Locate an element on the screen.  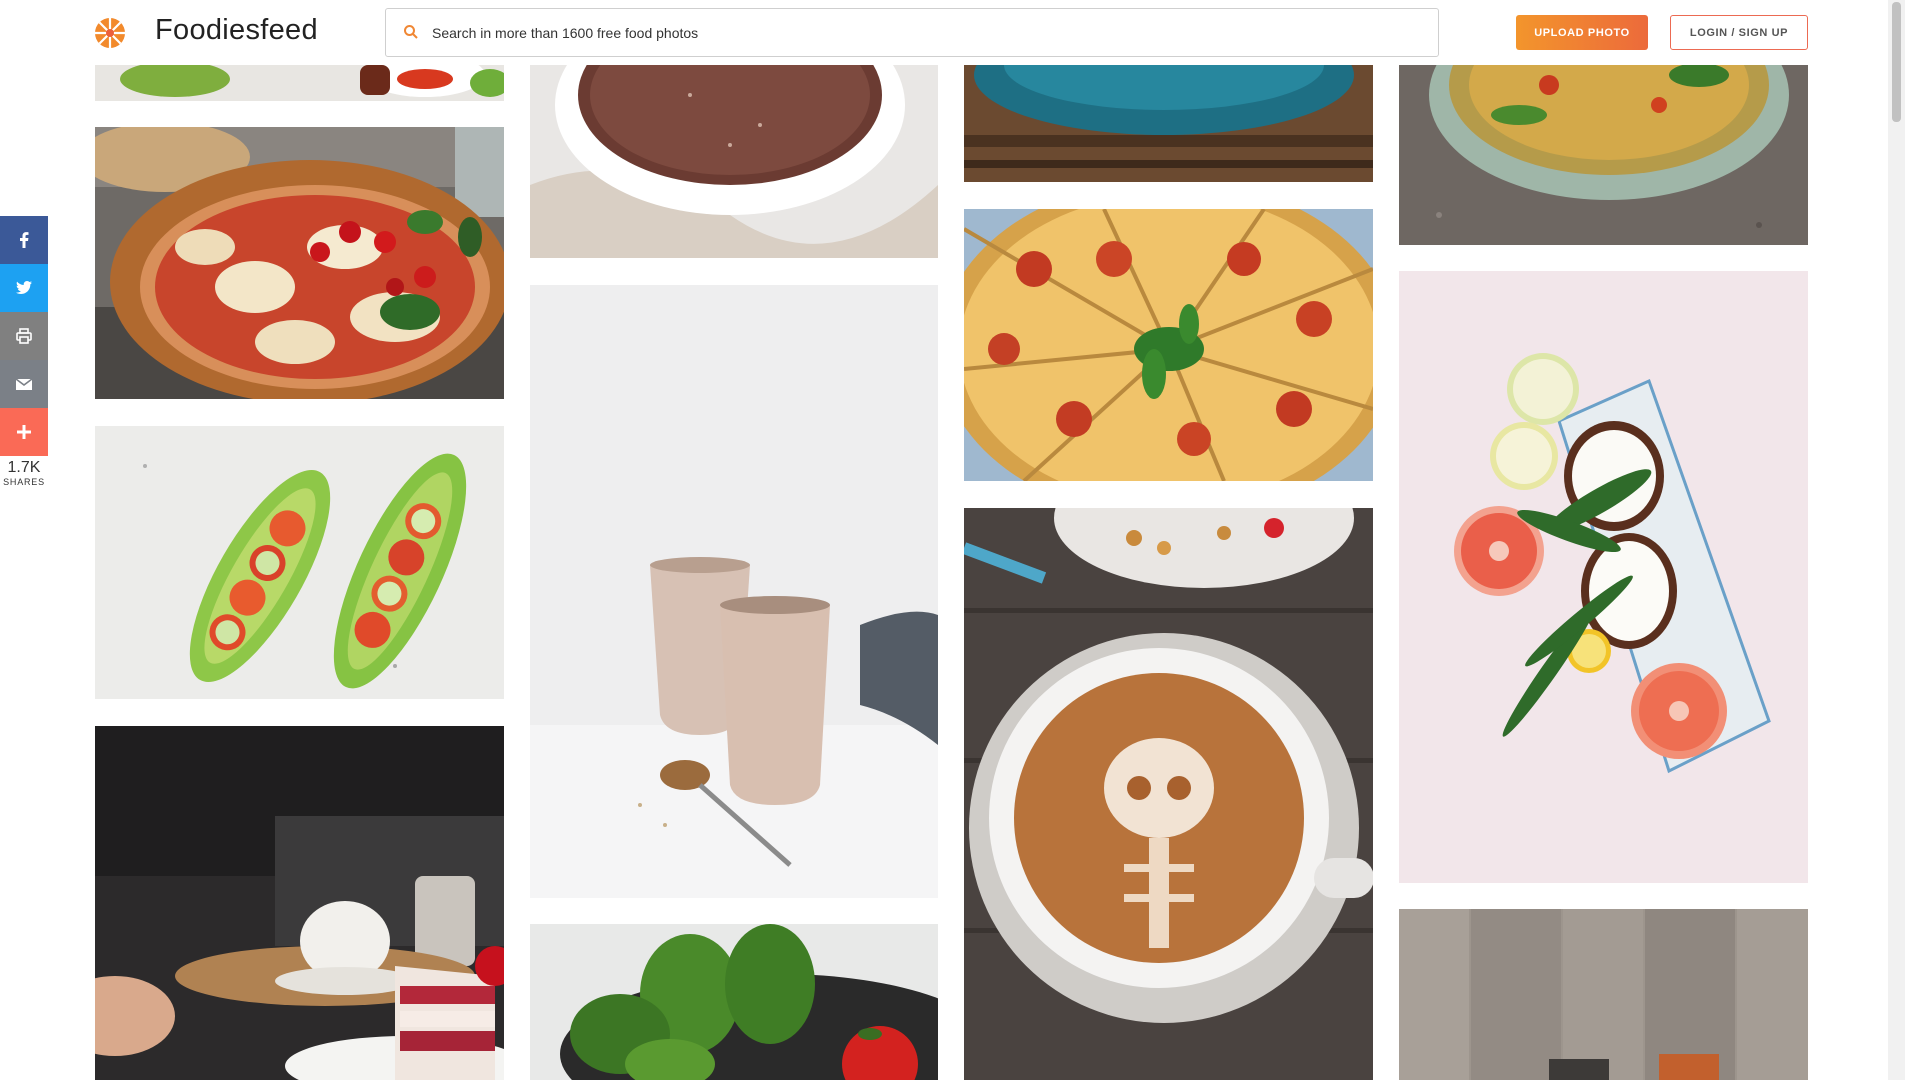
photo-smoothie-glasses is located at coordinates (734, 591).